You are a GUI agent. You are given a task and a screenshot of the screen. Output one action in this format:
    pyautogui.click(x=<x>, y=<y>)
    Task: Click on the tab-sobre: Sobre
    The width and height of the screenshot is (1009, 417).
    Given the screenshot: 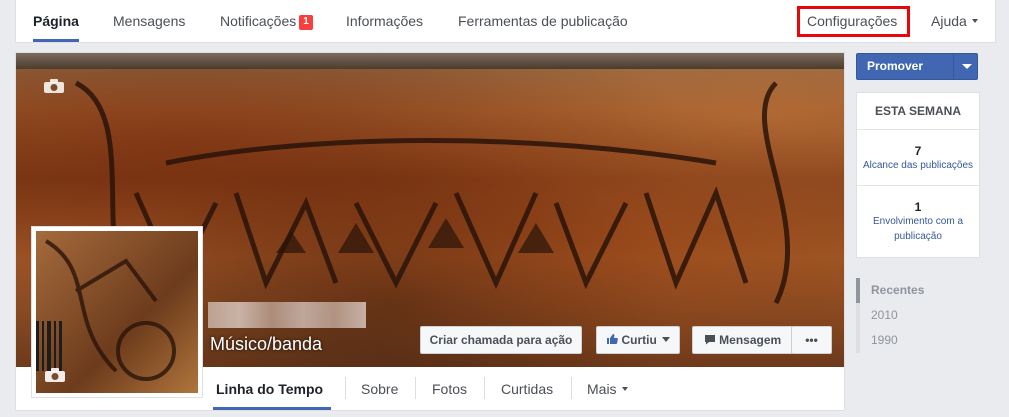 What is the action you would take?
    pyautogui.click(x=379, y=388)
    